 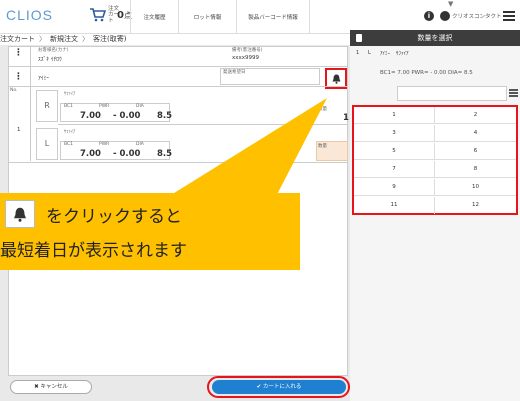 What do you see at coordinates (394, 133) in the screenshot?
I see `qty-option: 3` at bounding box center [394, 133].